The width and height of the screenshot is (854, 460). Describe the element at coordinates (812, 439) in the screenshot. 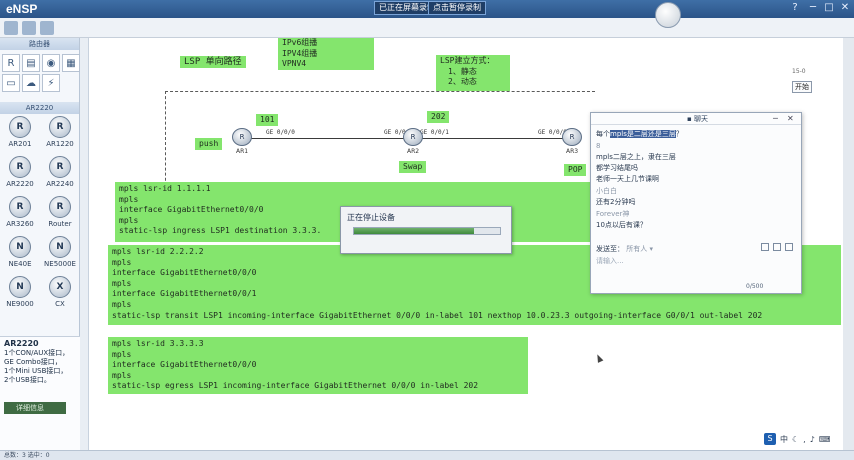

I see `mic-icon: ♪` at that location.